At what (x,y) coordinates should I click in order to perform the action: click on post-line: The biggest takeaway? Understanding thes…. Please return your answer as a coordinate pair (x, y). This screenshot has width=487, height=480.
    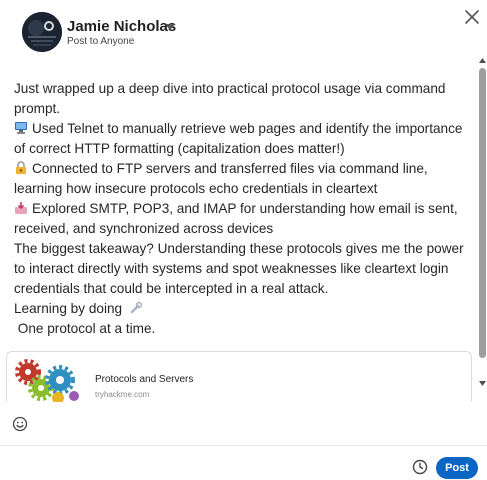
    Looking at the image, I should click on (239, 268).